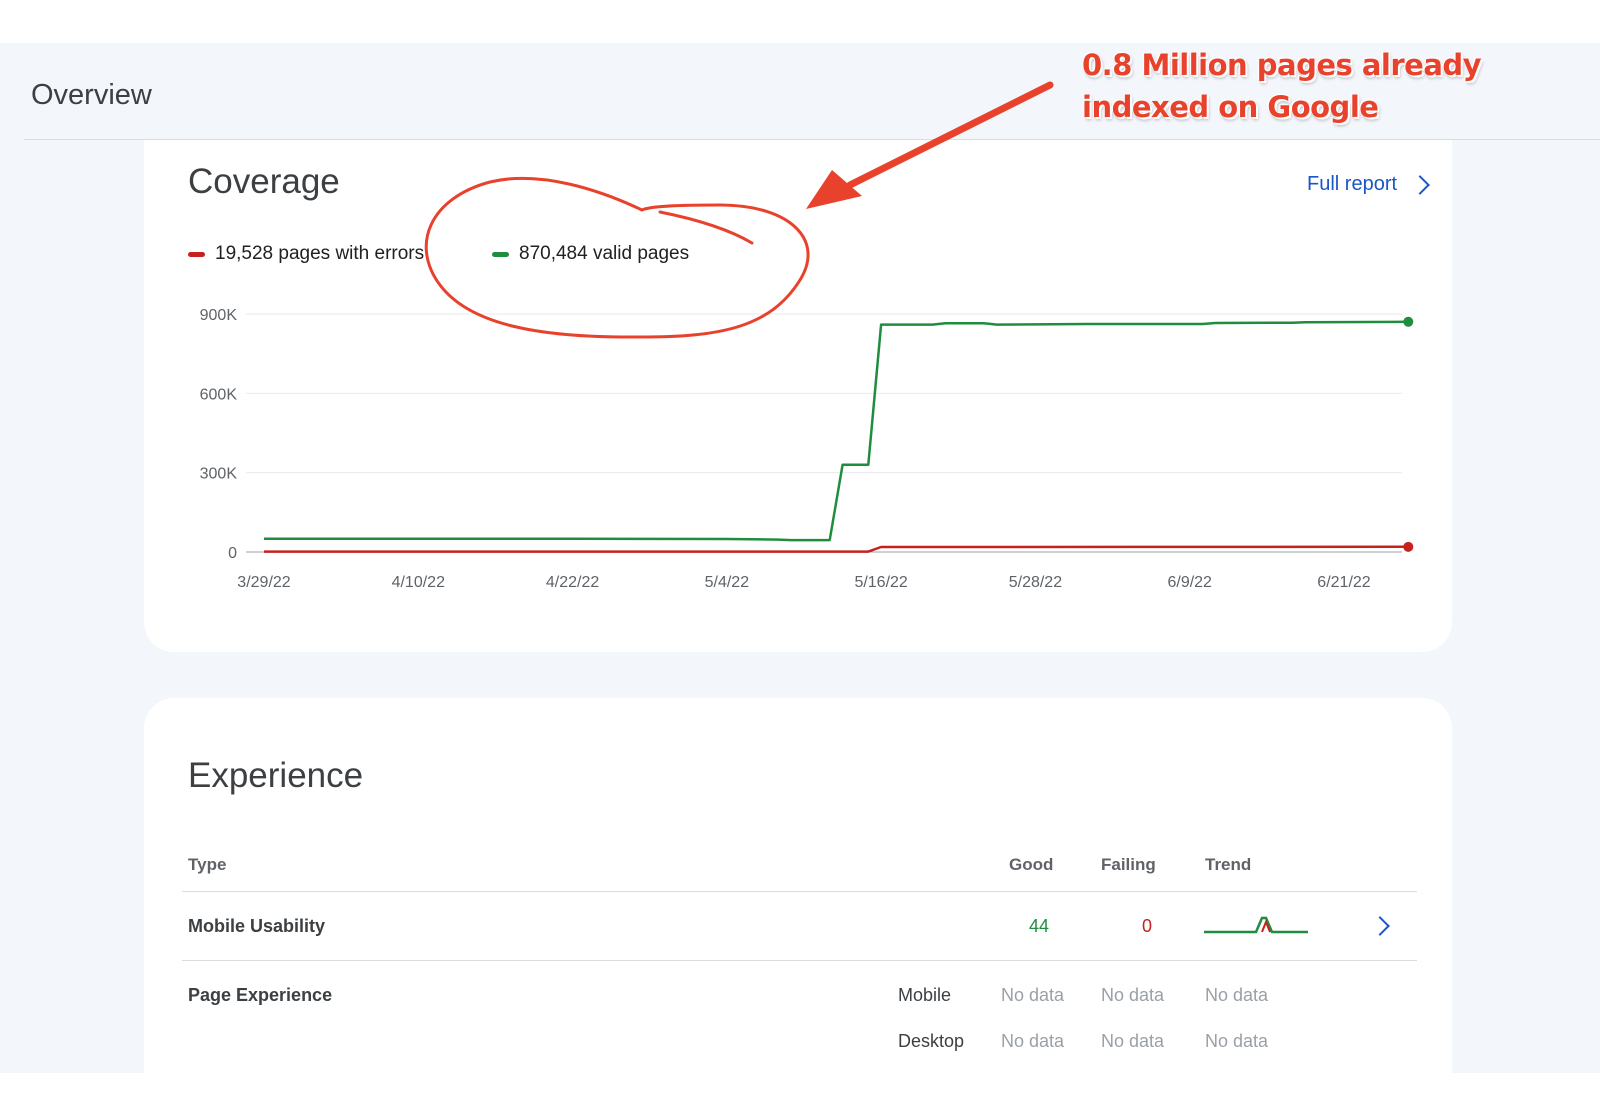  Describe the element at coordinates (727, 582) in the screenshot. I see `x-tick-label: 5/4/22` at that location.